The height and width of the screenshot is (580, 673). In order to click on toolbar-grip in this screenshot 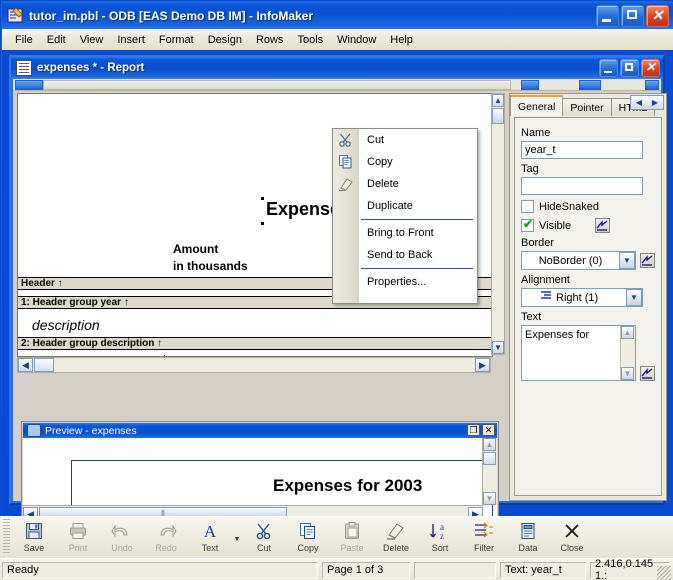, I will do `click(6, 537)`.